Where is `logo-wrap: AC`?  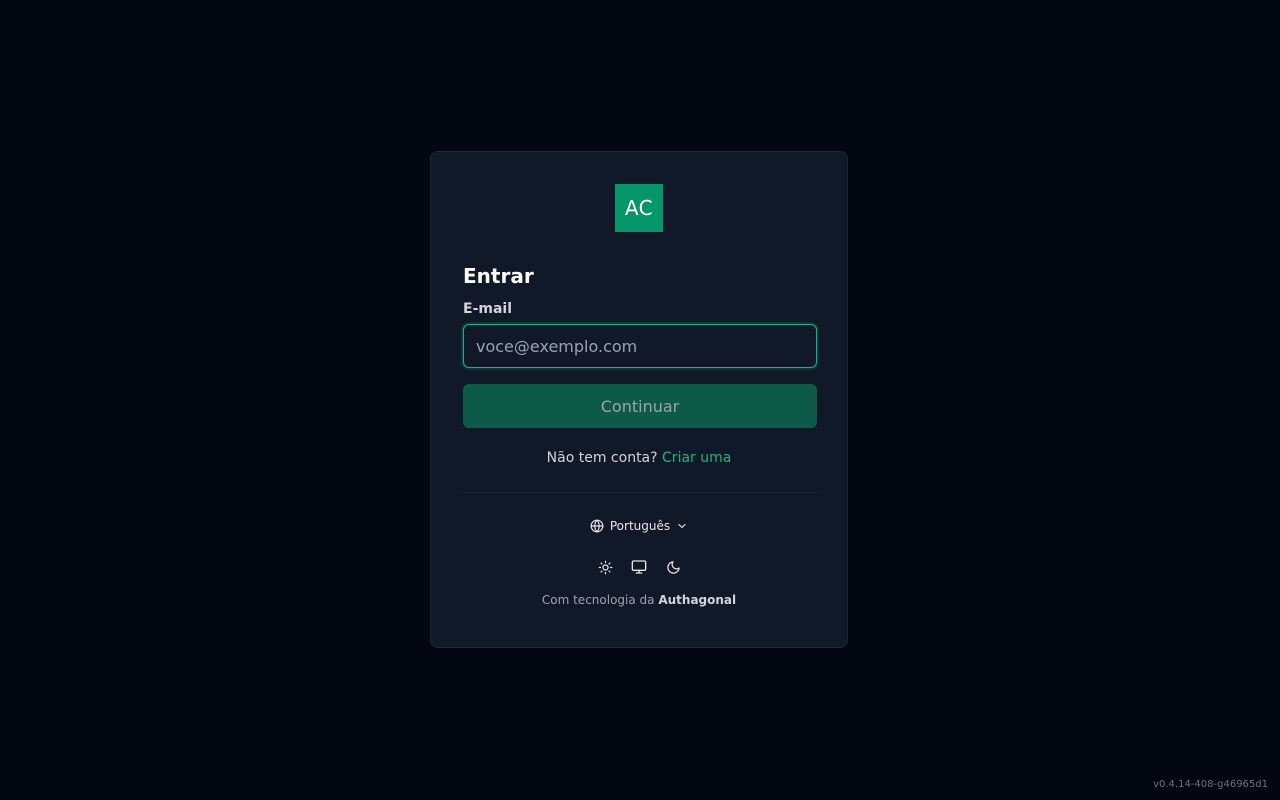
logo-wrap: AC is located at coordinates (639, 208).